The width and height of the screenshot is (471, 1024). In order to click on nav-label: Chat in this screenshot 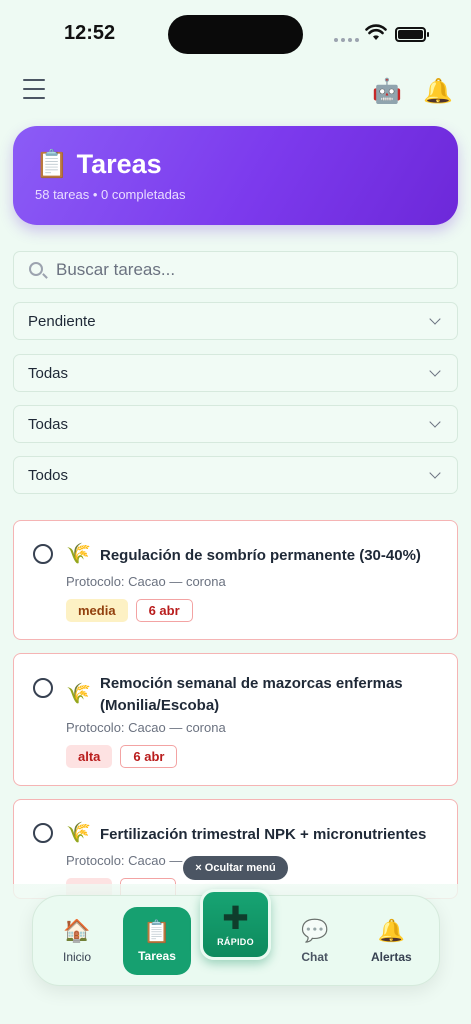, I will do `click(315, 957)`.